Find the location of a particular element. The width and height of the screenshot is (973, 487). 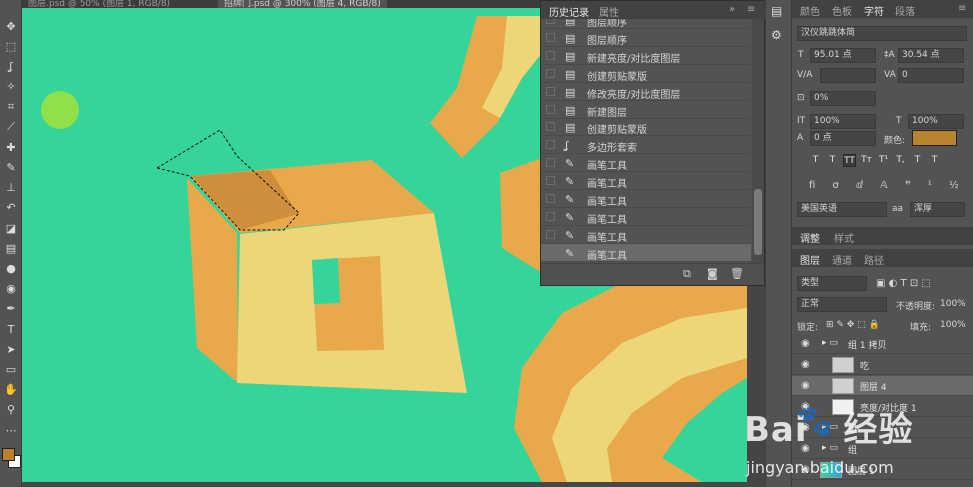

format-button-4: T¹ is located at coordinates (883, 160).